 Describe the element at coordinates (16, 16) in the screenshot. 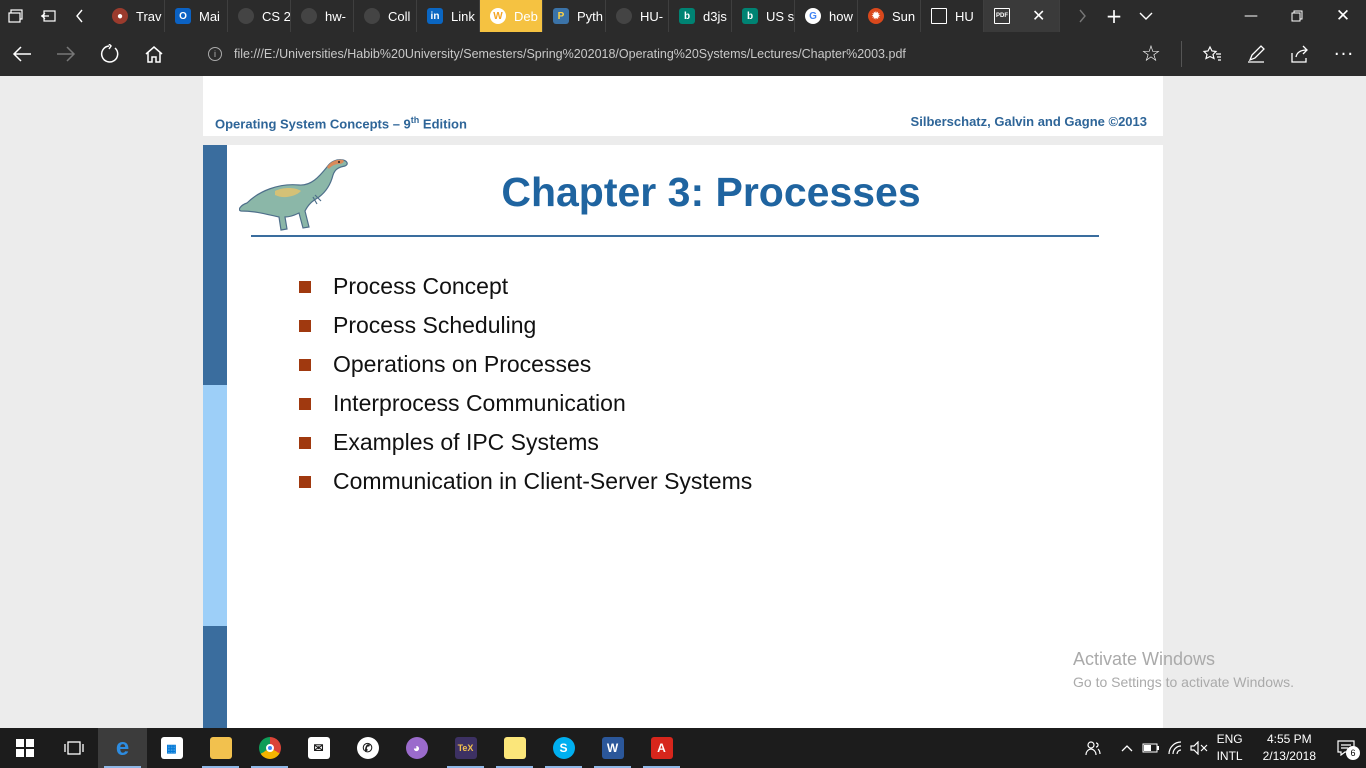

I see `tab-preview-icon` at that location.